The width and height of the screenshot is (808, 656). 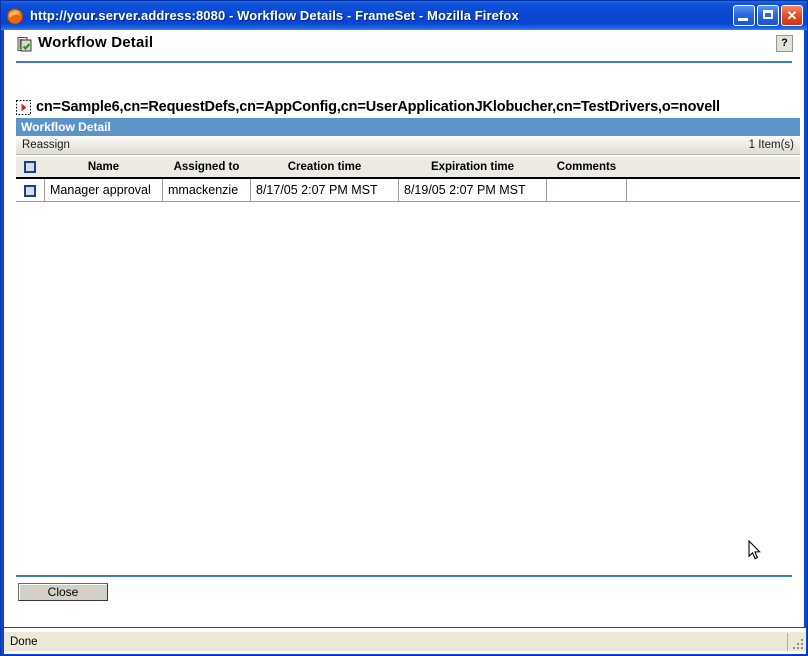 What do you see at coordinates (96, 42) in the screenshot?
I see `page-title: Workflow Detail` at bounding box center [96, 42].